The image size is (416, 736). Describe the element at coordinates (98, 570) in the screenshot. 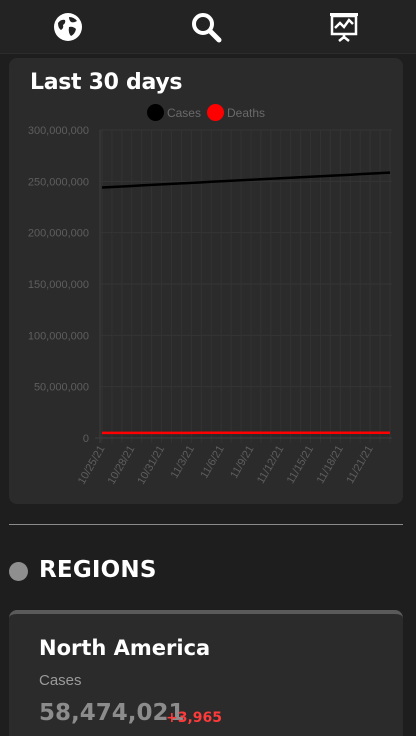

I see `regions-heading: REGIONS` at that location.